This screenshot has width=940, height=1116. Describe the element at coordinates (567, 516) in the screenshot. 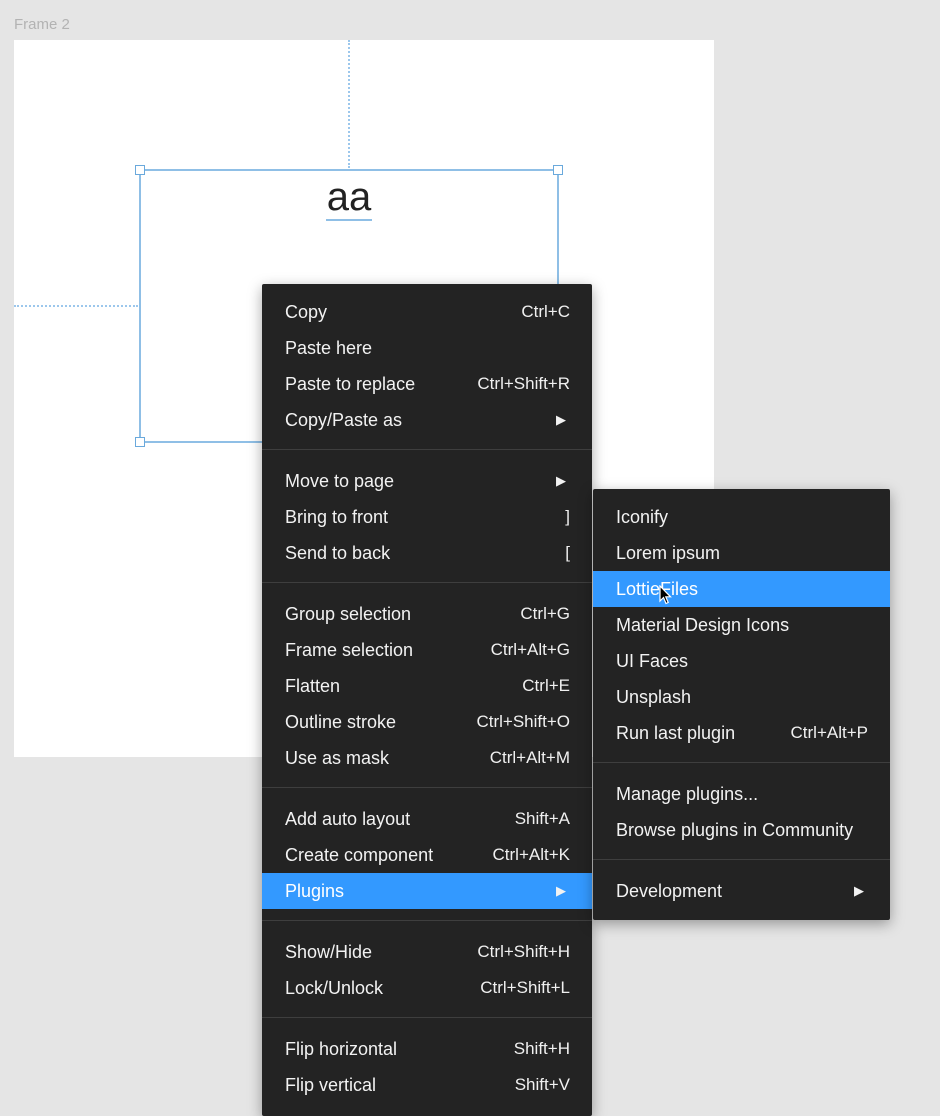

I see `menu-item-shortcut: ]` at that location.